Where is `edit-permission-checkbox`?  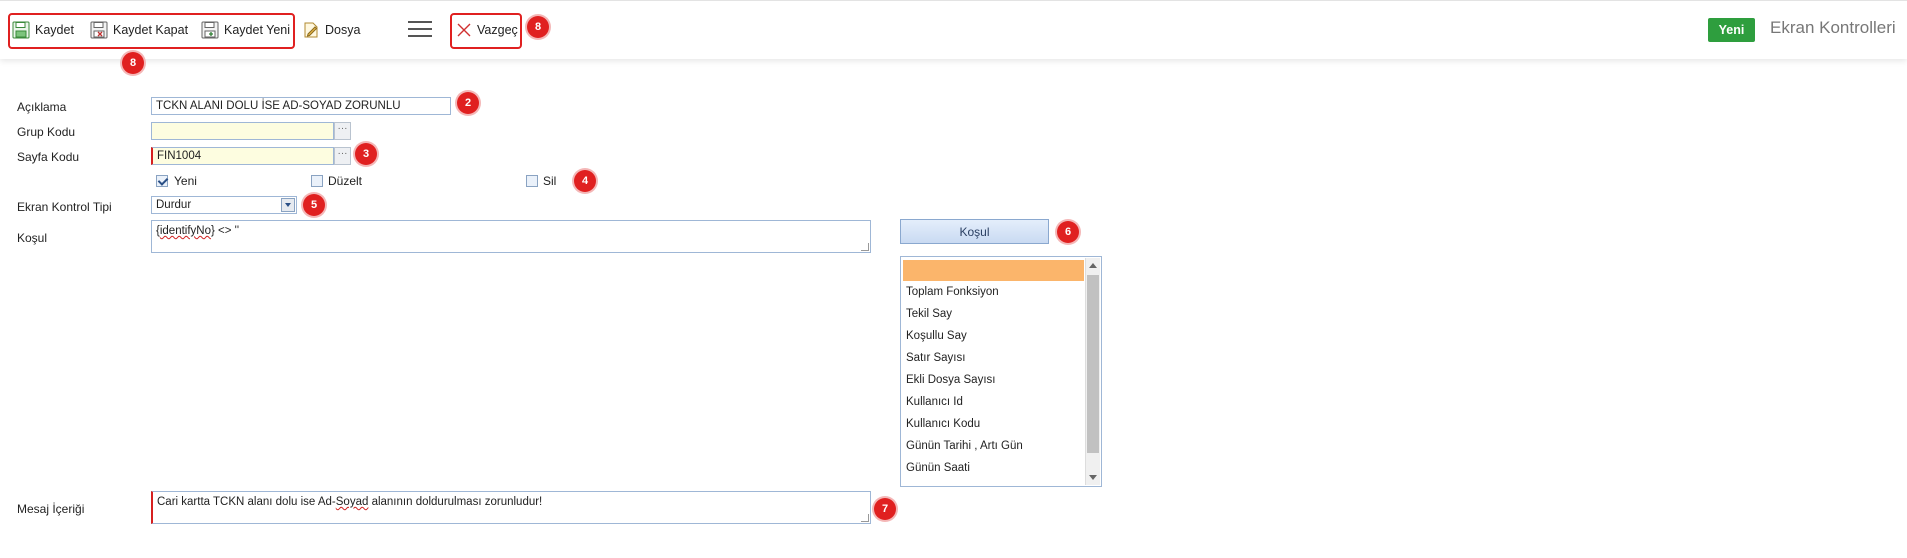
edit-permission-checkbox is located at coordinates (317, 181).